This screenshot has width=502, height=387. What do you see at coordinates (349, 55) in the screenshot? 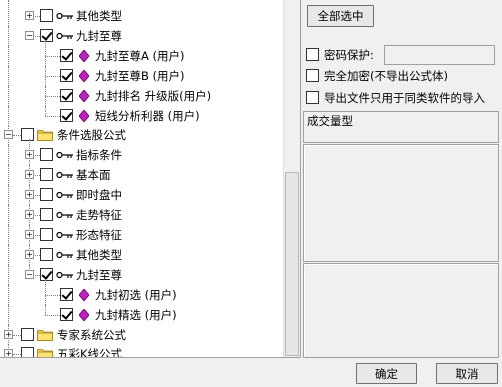
I see `password-protect-label: 密码保护:` at bounding box center [349, 55].